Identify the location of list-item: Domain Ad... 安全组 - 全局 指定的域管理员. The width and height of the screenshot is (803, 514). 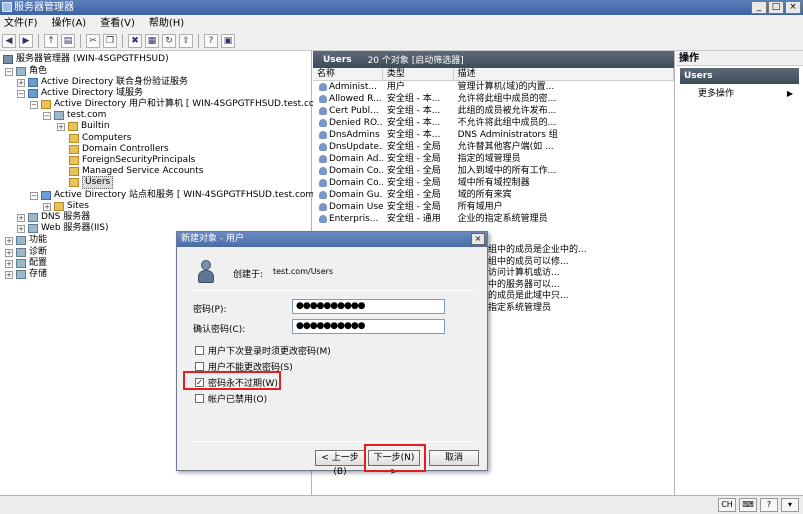
(493, 159).